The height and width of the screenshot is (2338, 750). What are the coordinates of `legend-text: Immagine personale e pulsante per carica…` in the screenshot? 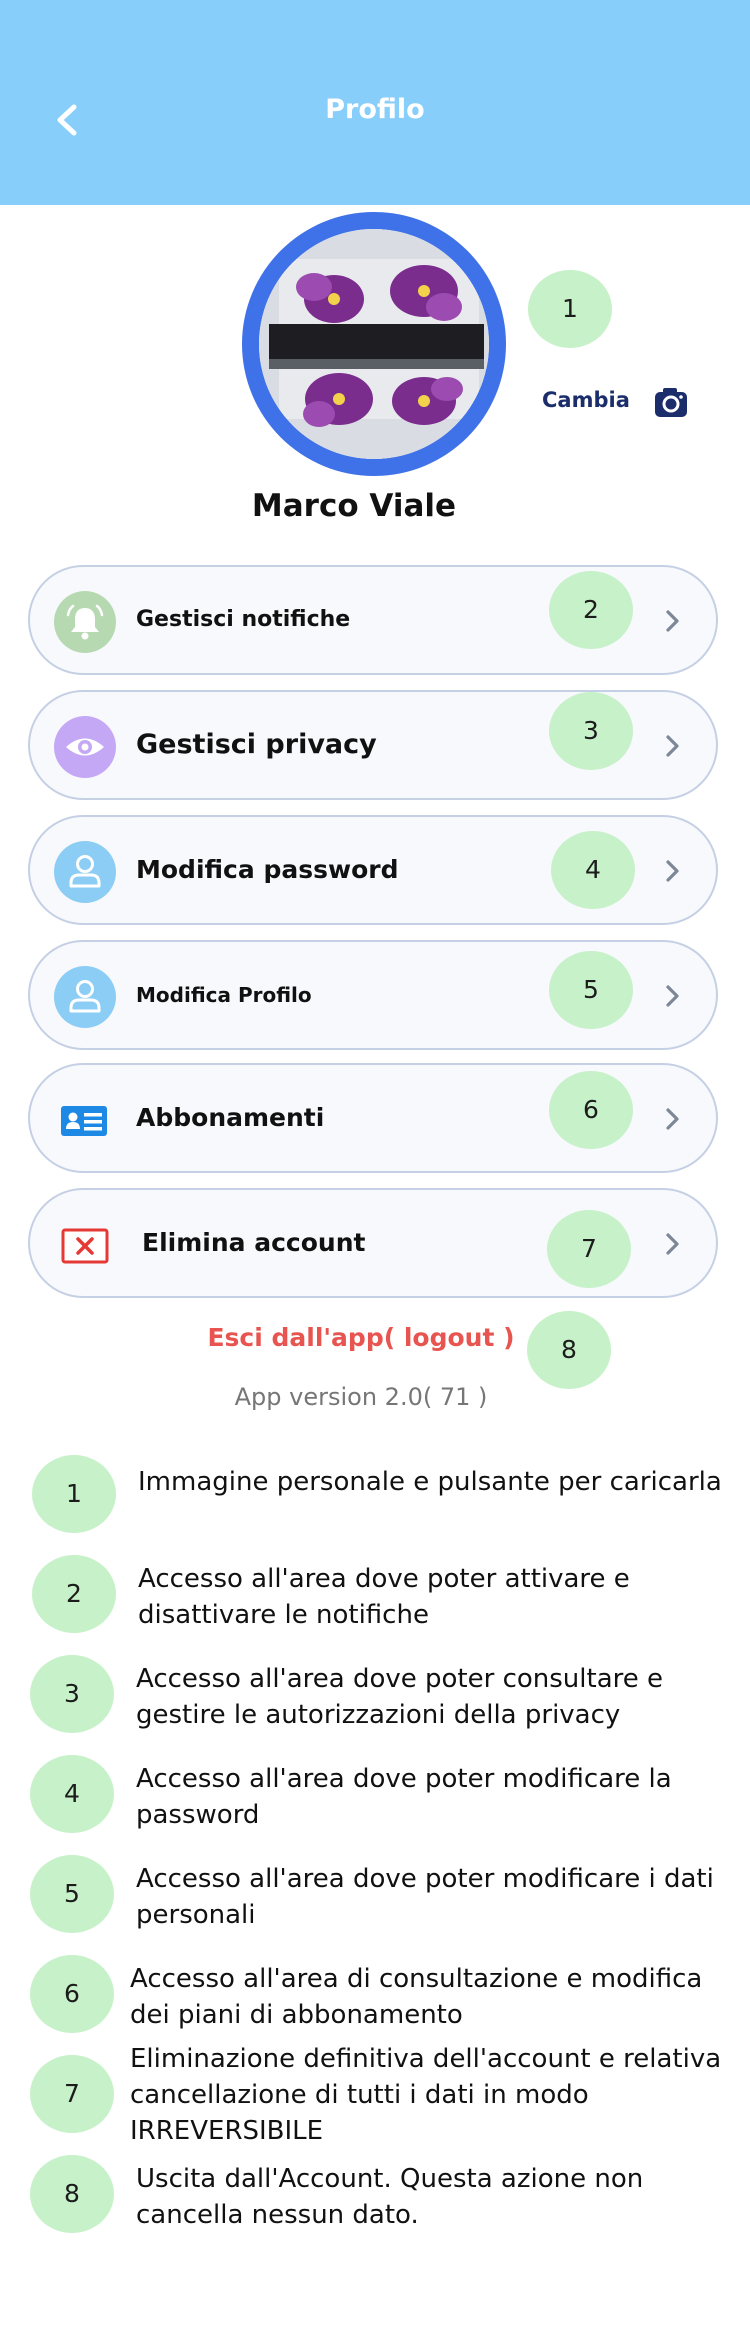 It's located at (430, 1482).